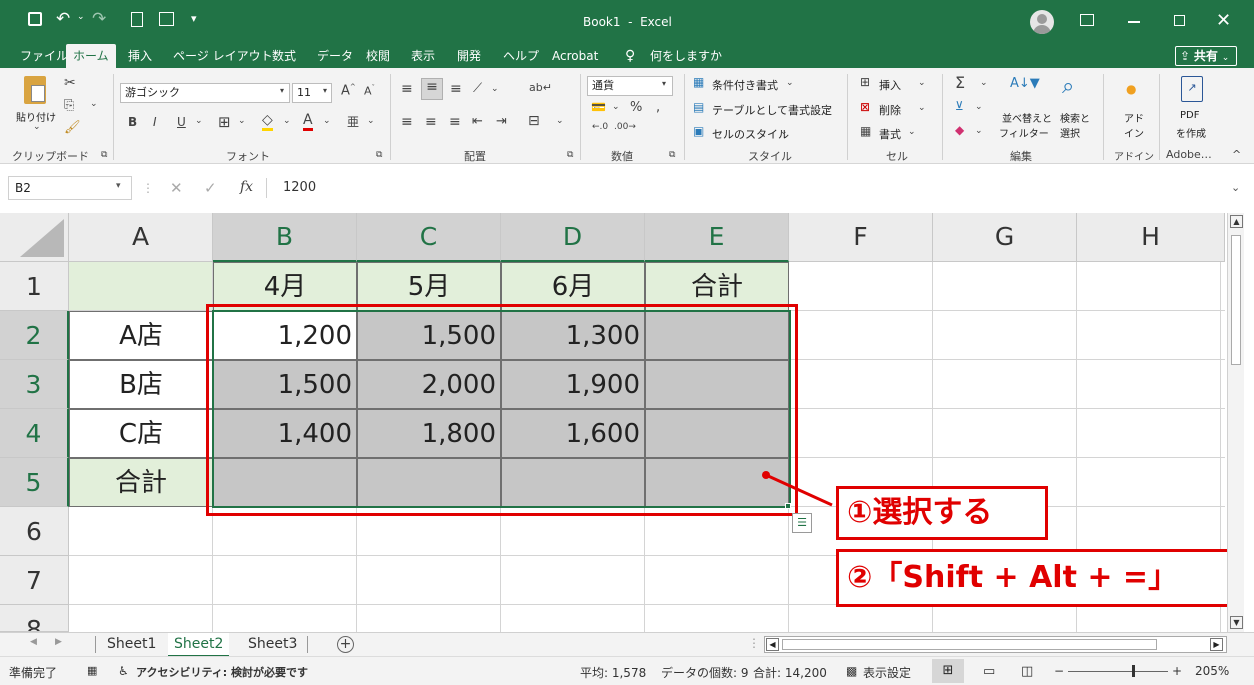  What do you see at coordinates (1223, 20) in the screenshot?
I see `close-icon: ✕` at bounding box center [1223, 20].